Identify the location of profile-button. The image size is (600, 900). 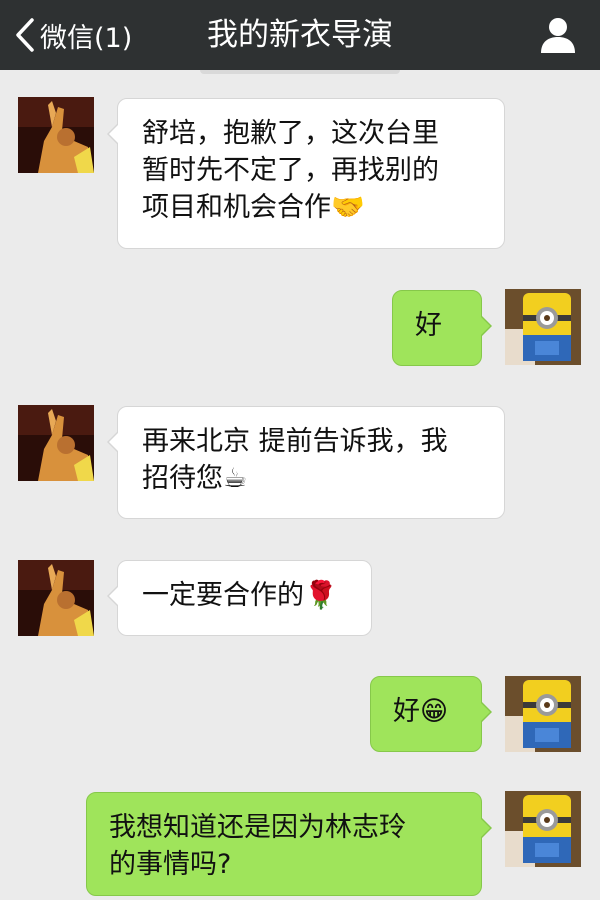
(558, 35).